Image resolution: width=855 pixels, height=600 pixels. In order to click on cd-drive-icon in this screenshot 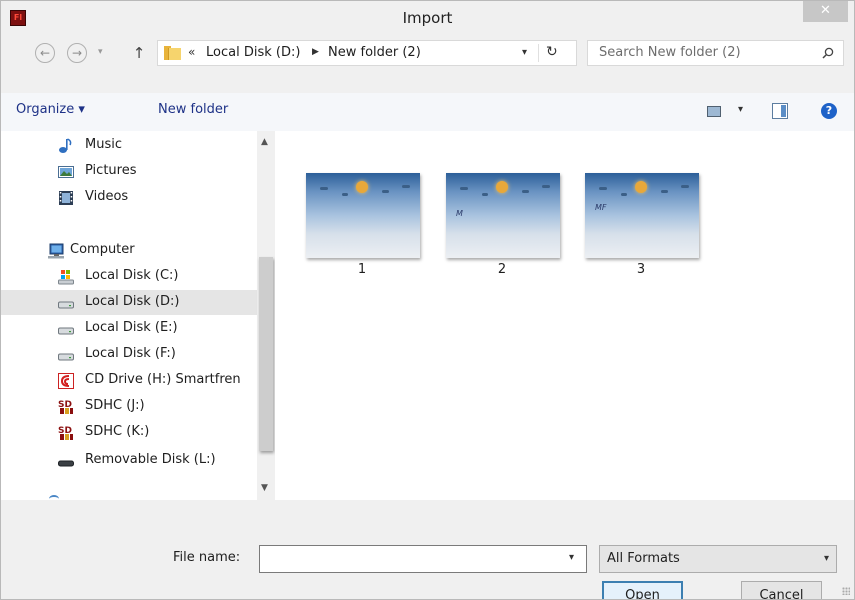, I will do `click(66, 381)`.